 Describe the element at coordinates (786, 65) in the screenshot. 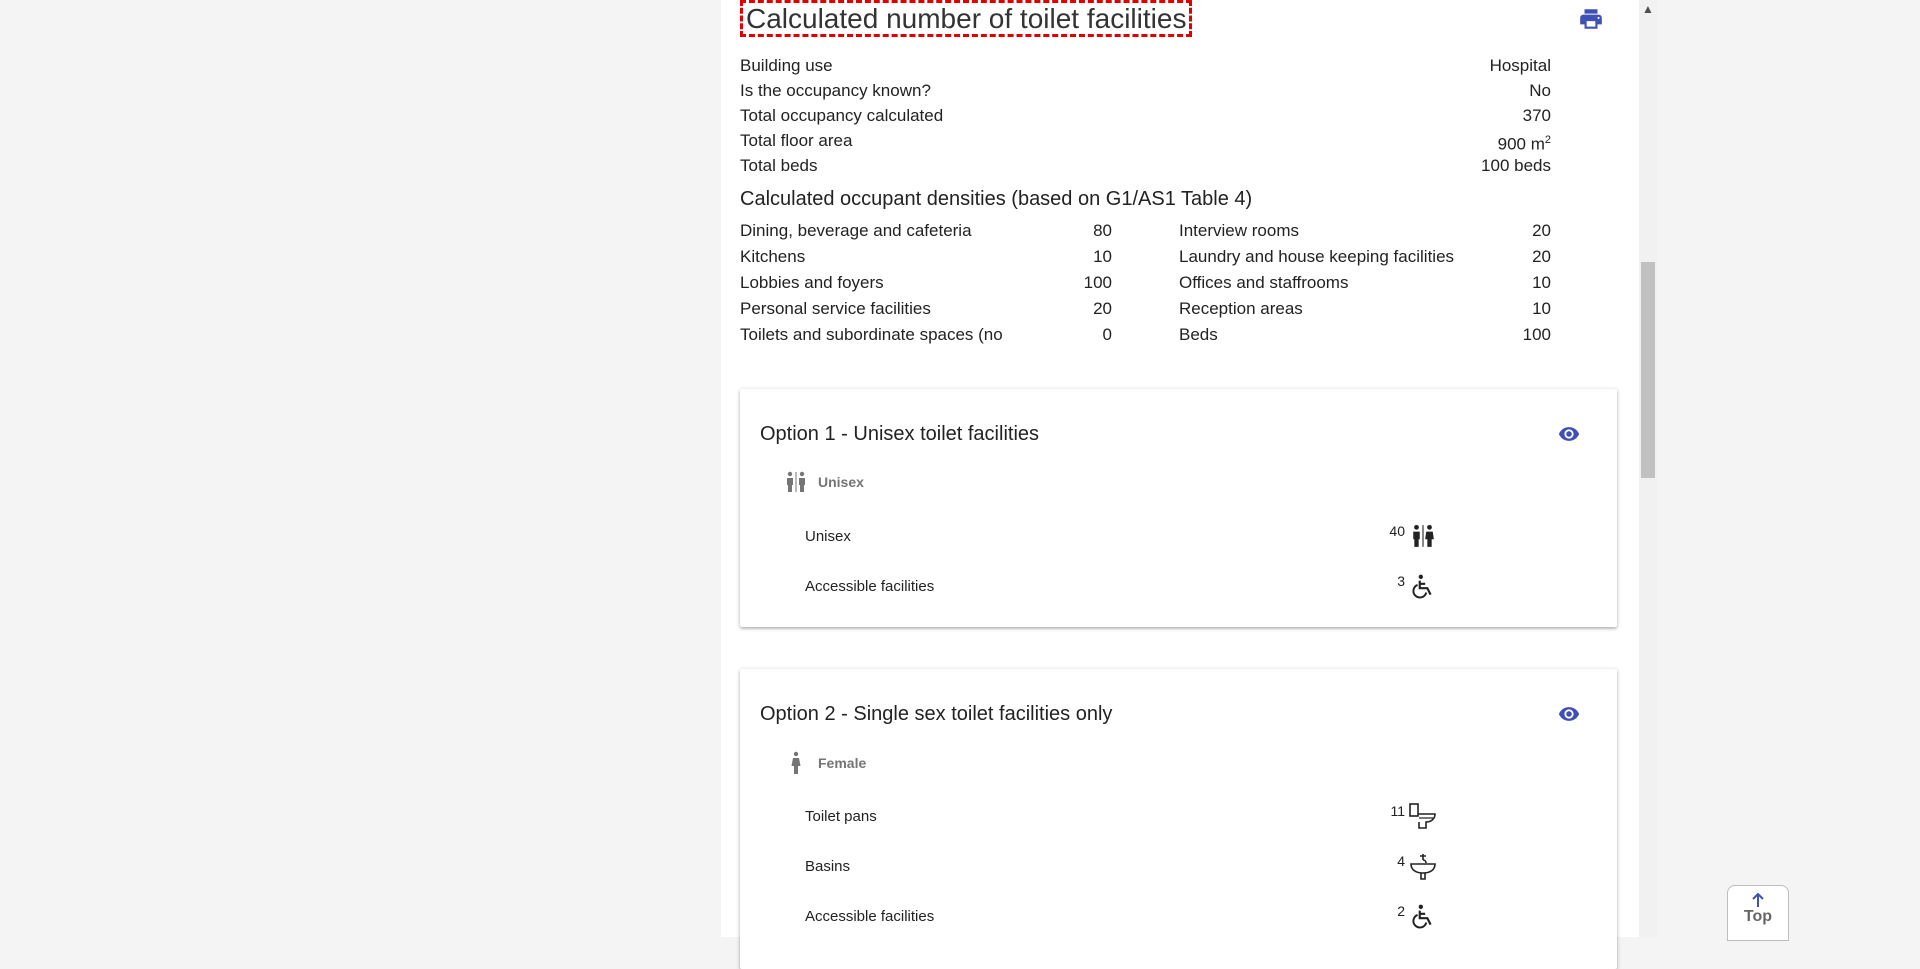

I see `summary-label: Building use` at that location.